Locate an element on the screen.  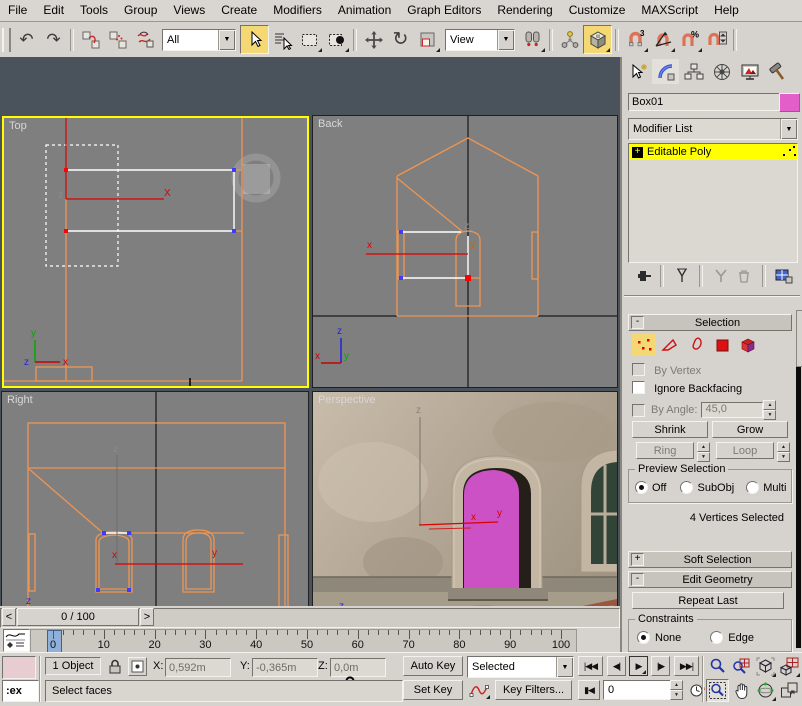
object-color-swatch is located at coordinates (789, 102).